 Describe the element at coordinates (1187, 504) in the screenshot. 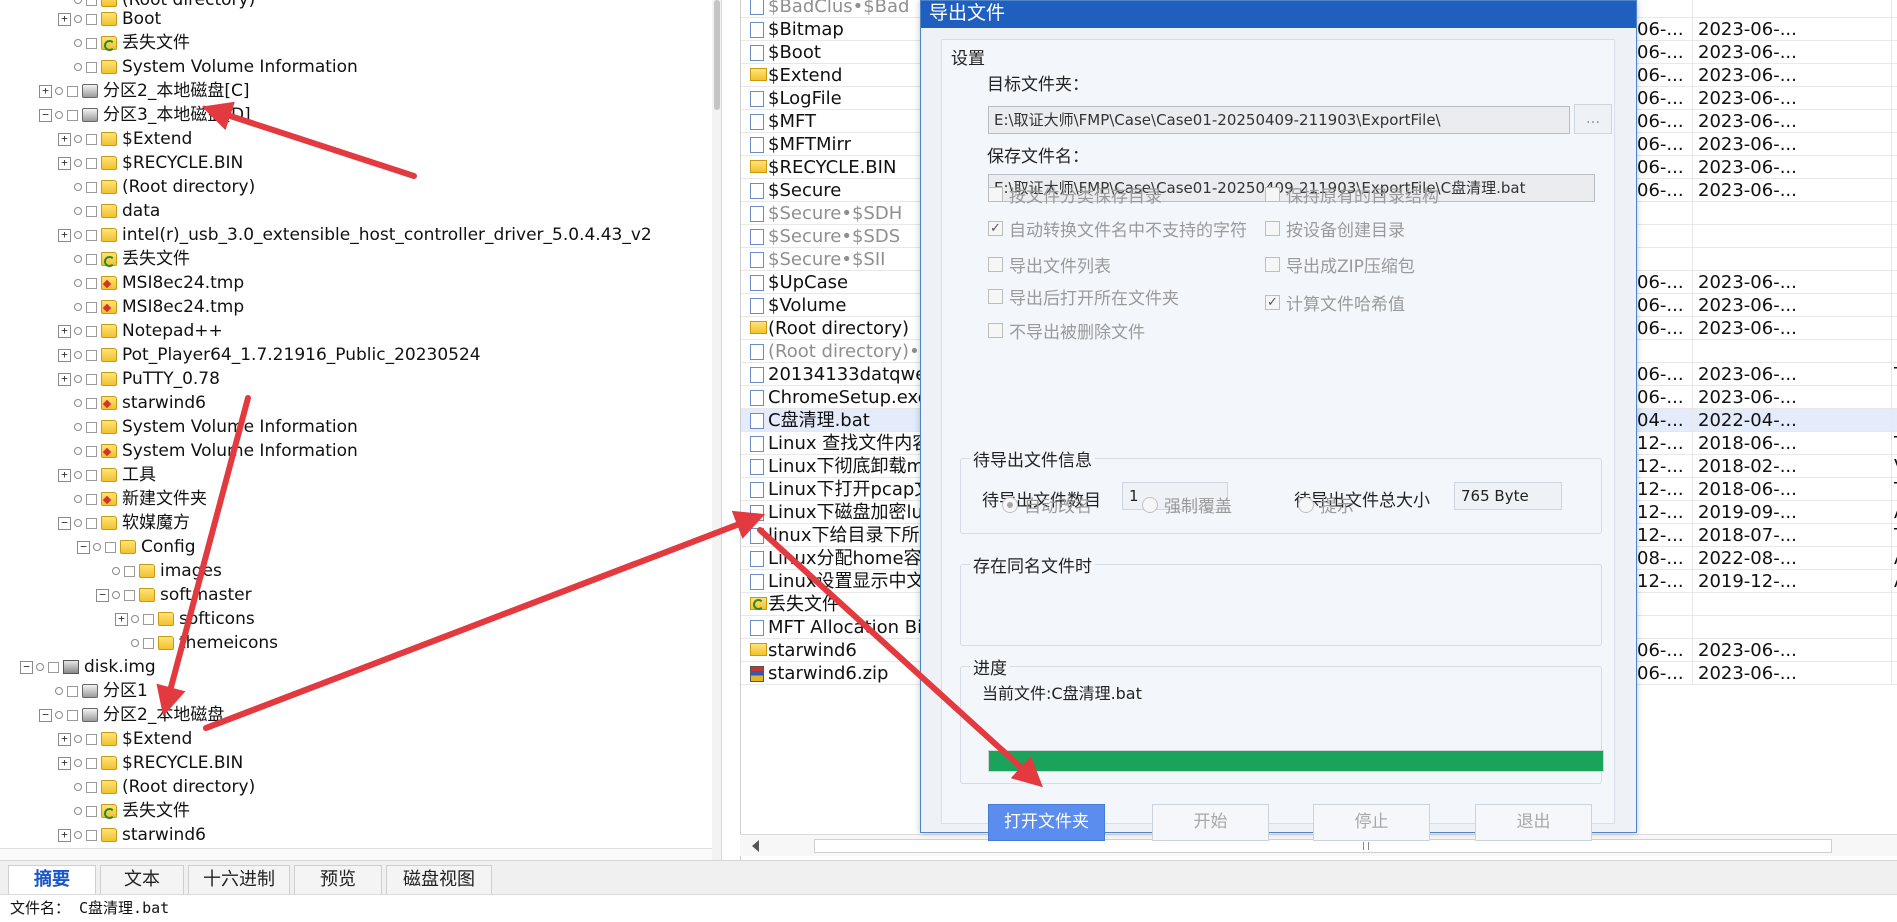

I see `duplicate-radio: 强制覆盖` at that location.